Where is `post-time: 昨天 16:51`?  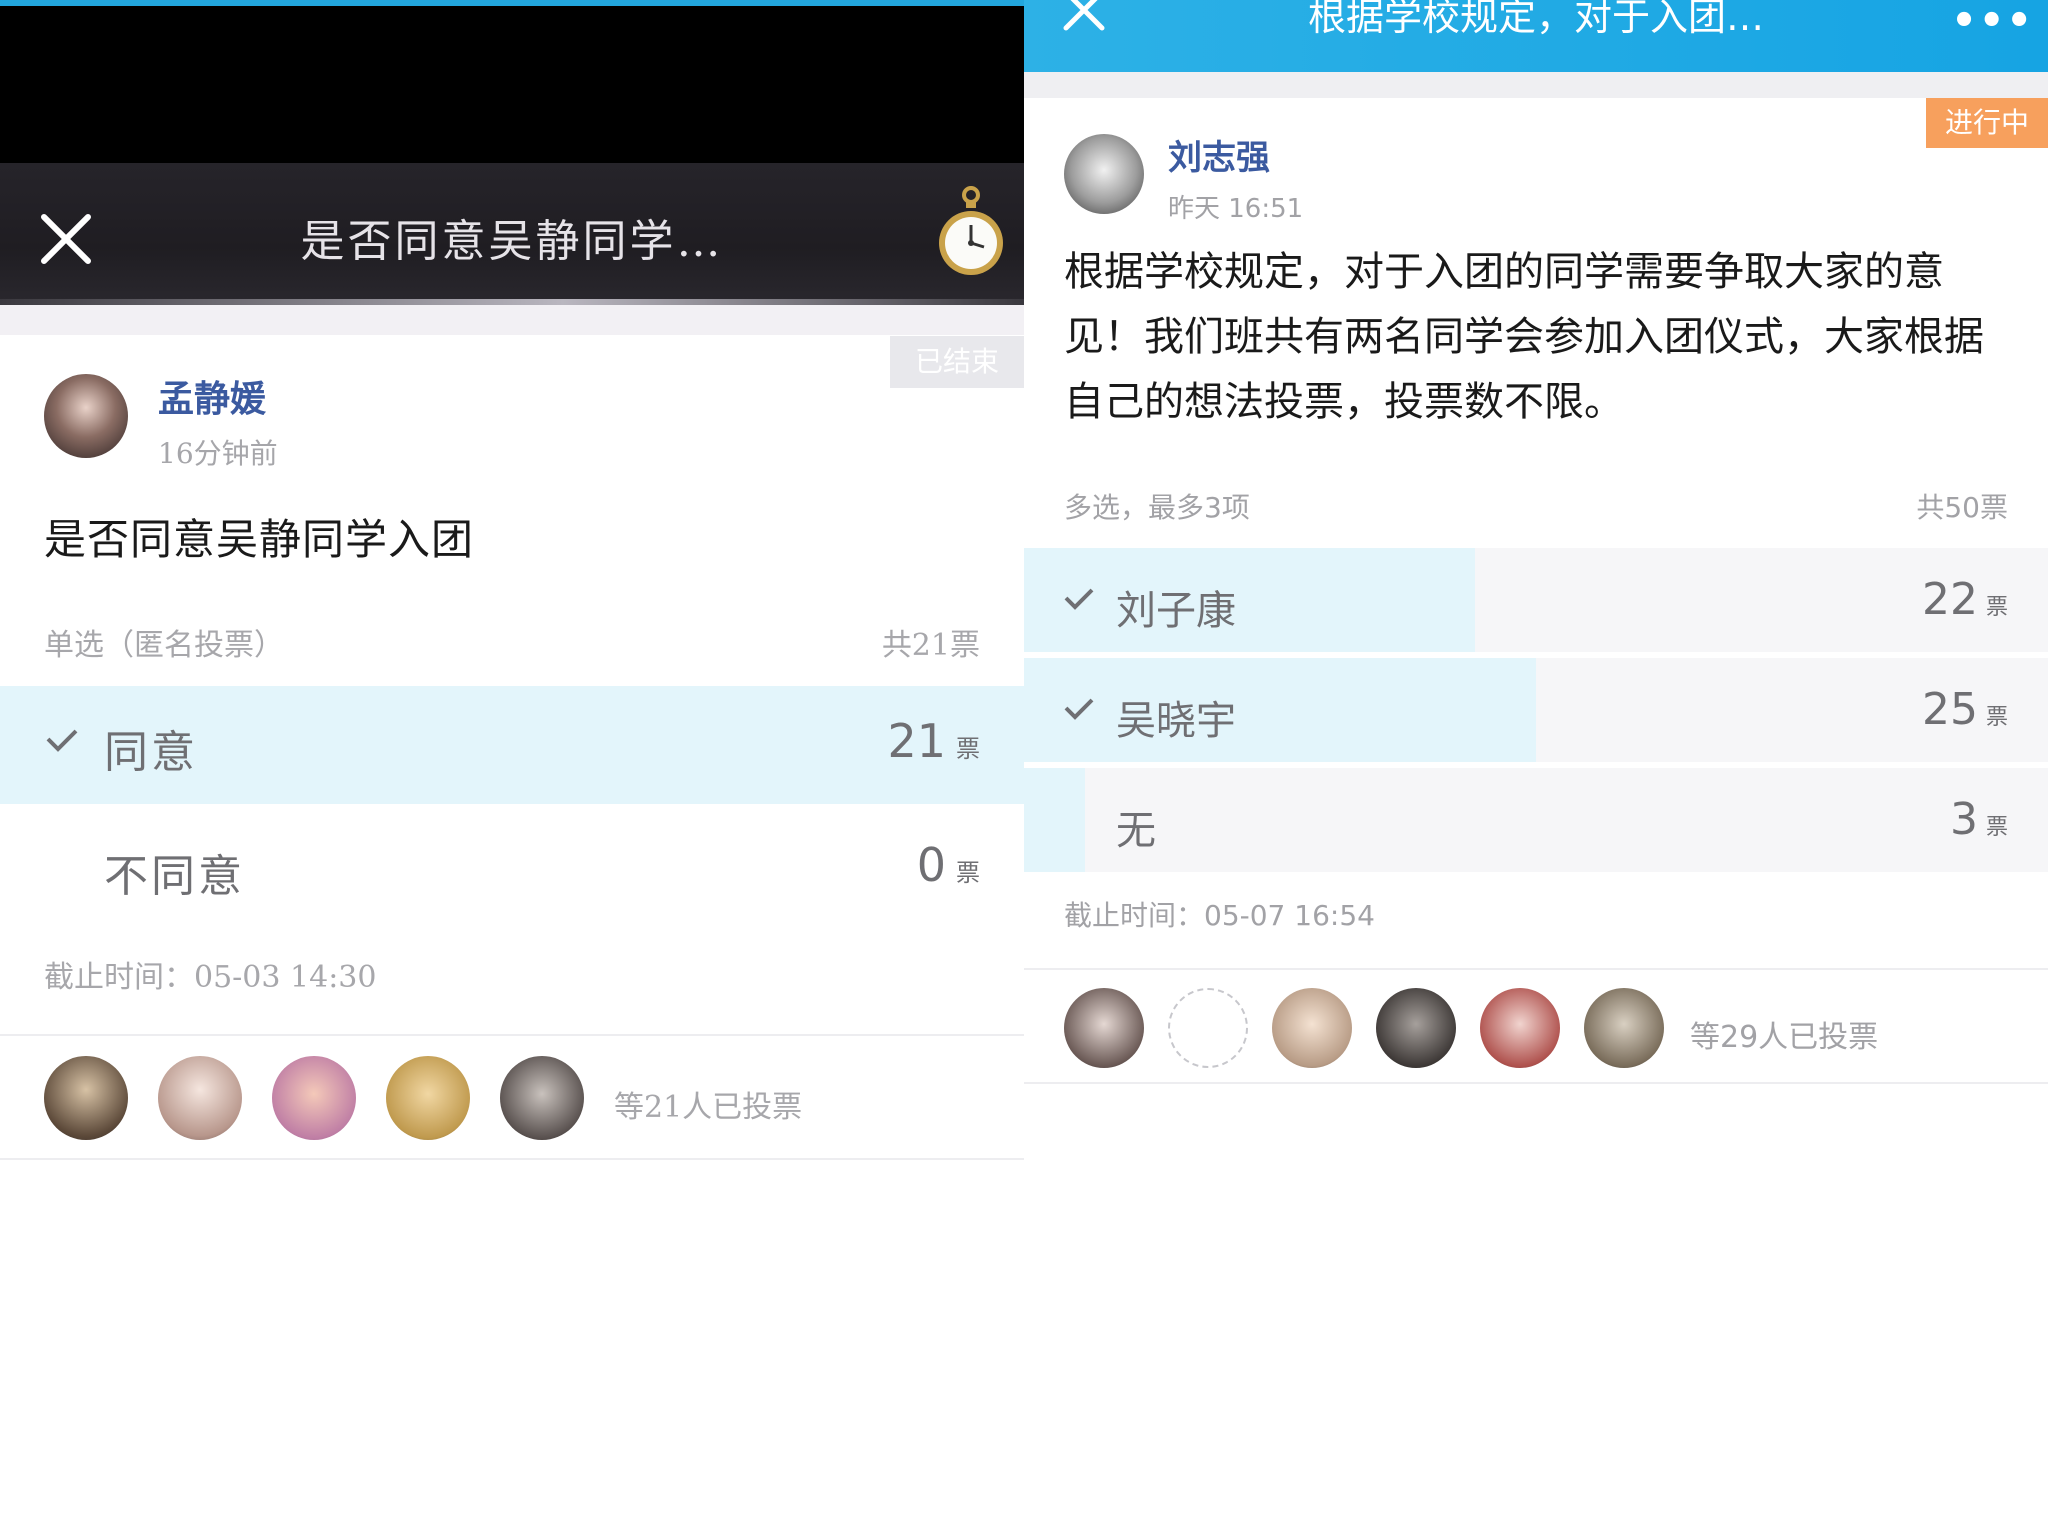 post-time: 昨天 16:51 is located at coordinates (1236, 209).